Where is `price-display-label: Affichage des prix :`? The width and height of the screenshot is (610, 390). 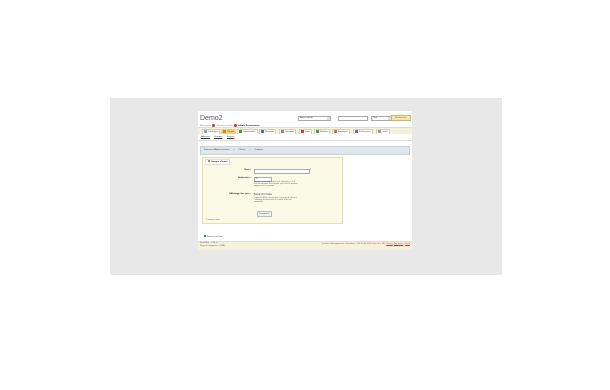
price-display-label: Affichage des prix : is located at coordinates (240, 194).